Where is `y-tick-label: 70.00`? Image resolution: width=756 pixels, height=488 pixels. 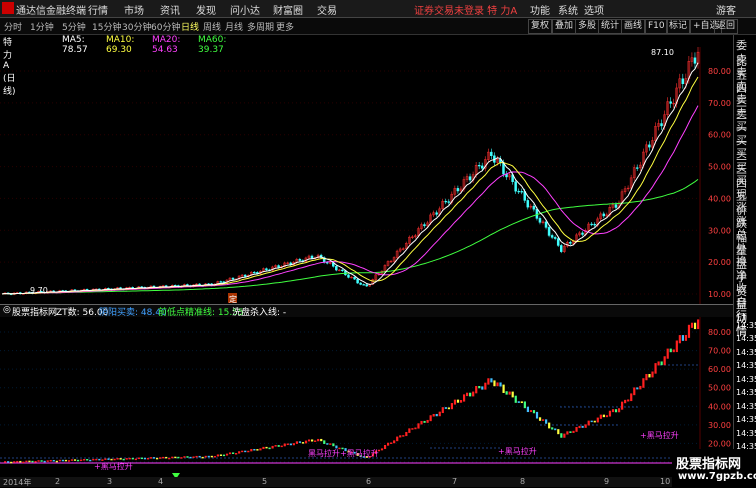 y-tick-label: 70.00 is located at coordinates (719, 103).